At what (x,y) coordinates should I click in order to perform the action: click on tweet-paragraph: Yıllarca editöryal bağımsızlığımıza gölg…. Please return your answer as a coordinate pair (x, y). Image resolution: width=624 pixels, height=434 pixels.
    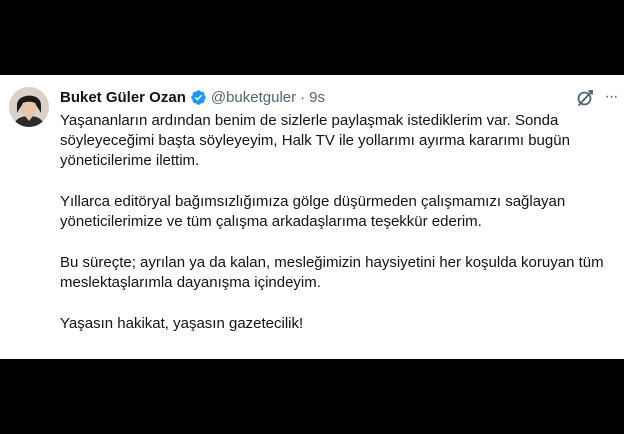
    Looking at the image, I should click on (313, 211).